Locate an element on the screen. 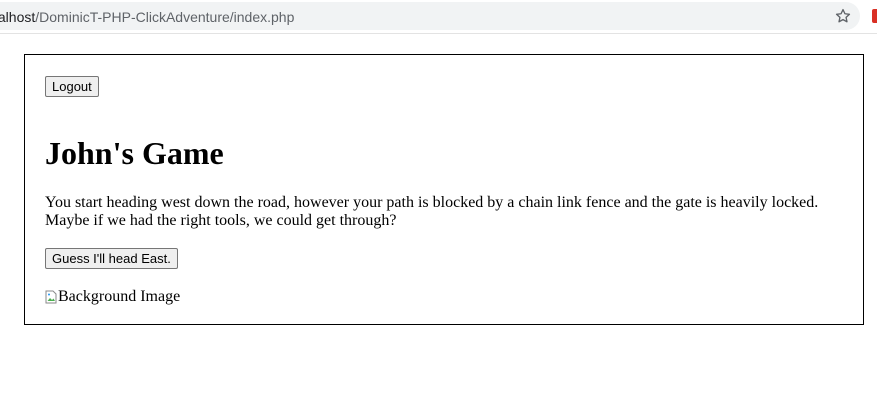 This screenshot has width=877, height=420. page-title: John's Game is located at coordinates (134, 153).